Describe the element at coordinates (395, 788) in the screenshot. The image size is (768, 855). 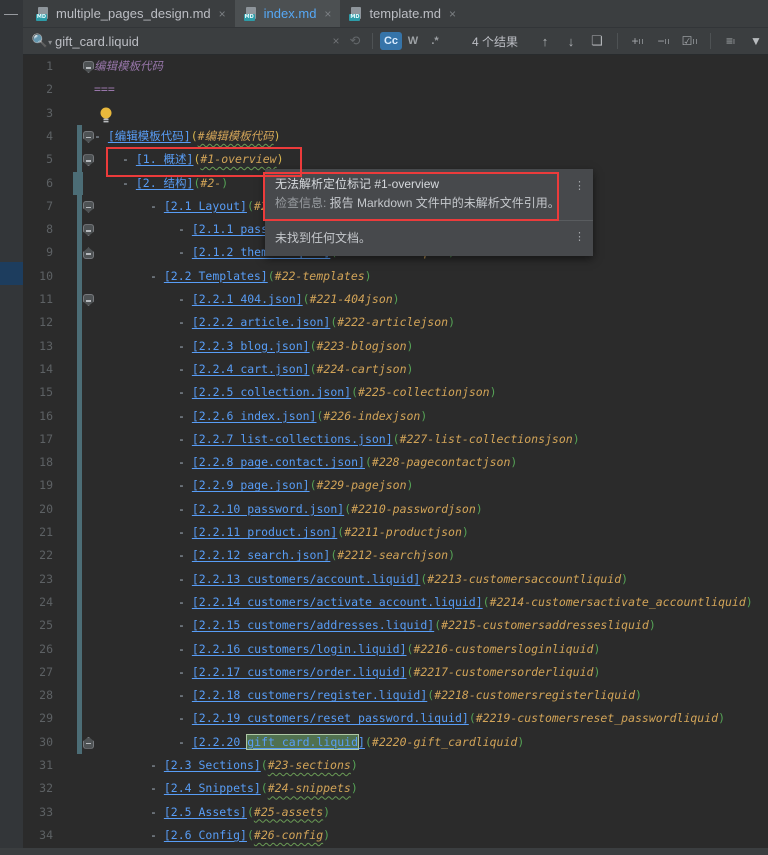
I see `editor-line: 32 - [2.4 Snippets](#24-snippets)` at that location.